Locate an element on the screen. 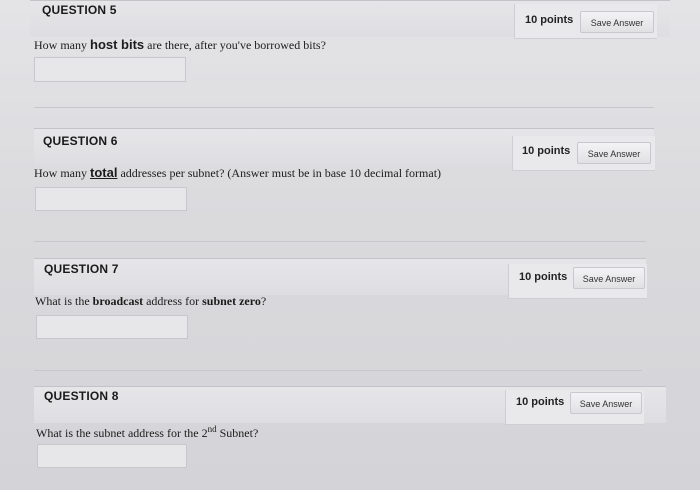  question-text-part: are there, after you've borrowed bits? is located at coordinates (235, 45).